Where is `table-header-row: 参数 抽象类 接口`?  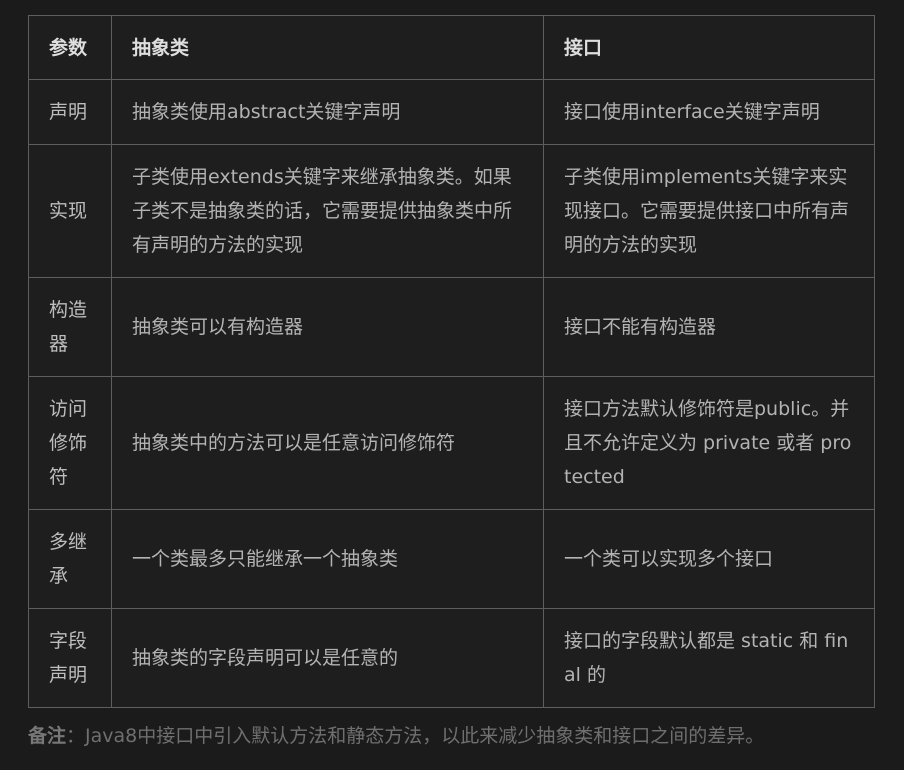 table-header-row: 参数 抽象类 接口 is located at coordinates (451, 47).